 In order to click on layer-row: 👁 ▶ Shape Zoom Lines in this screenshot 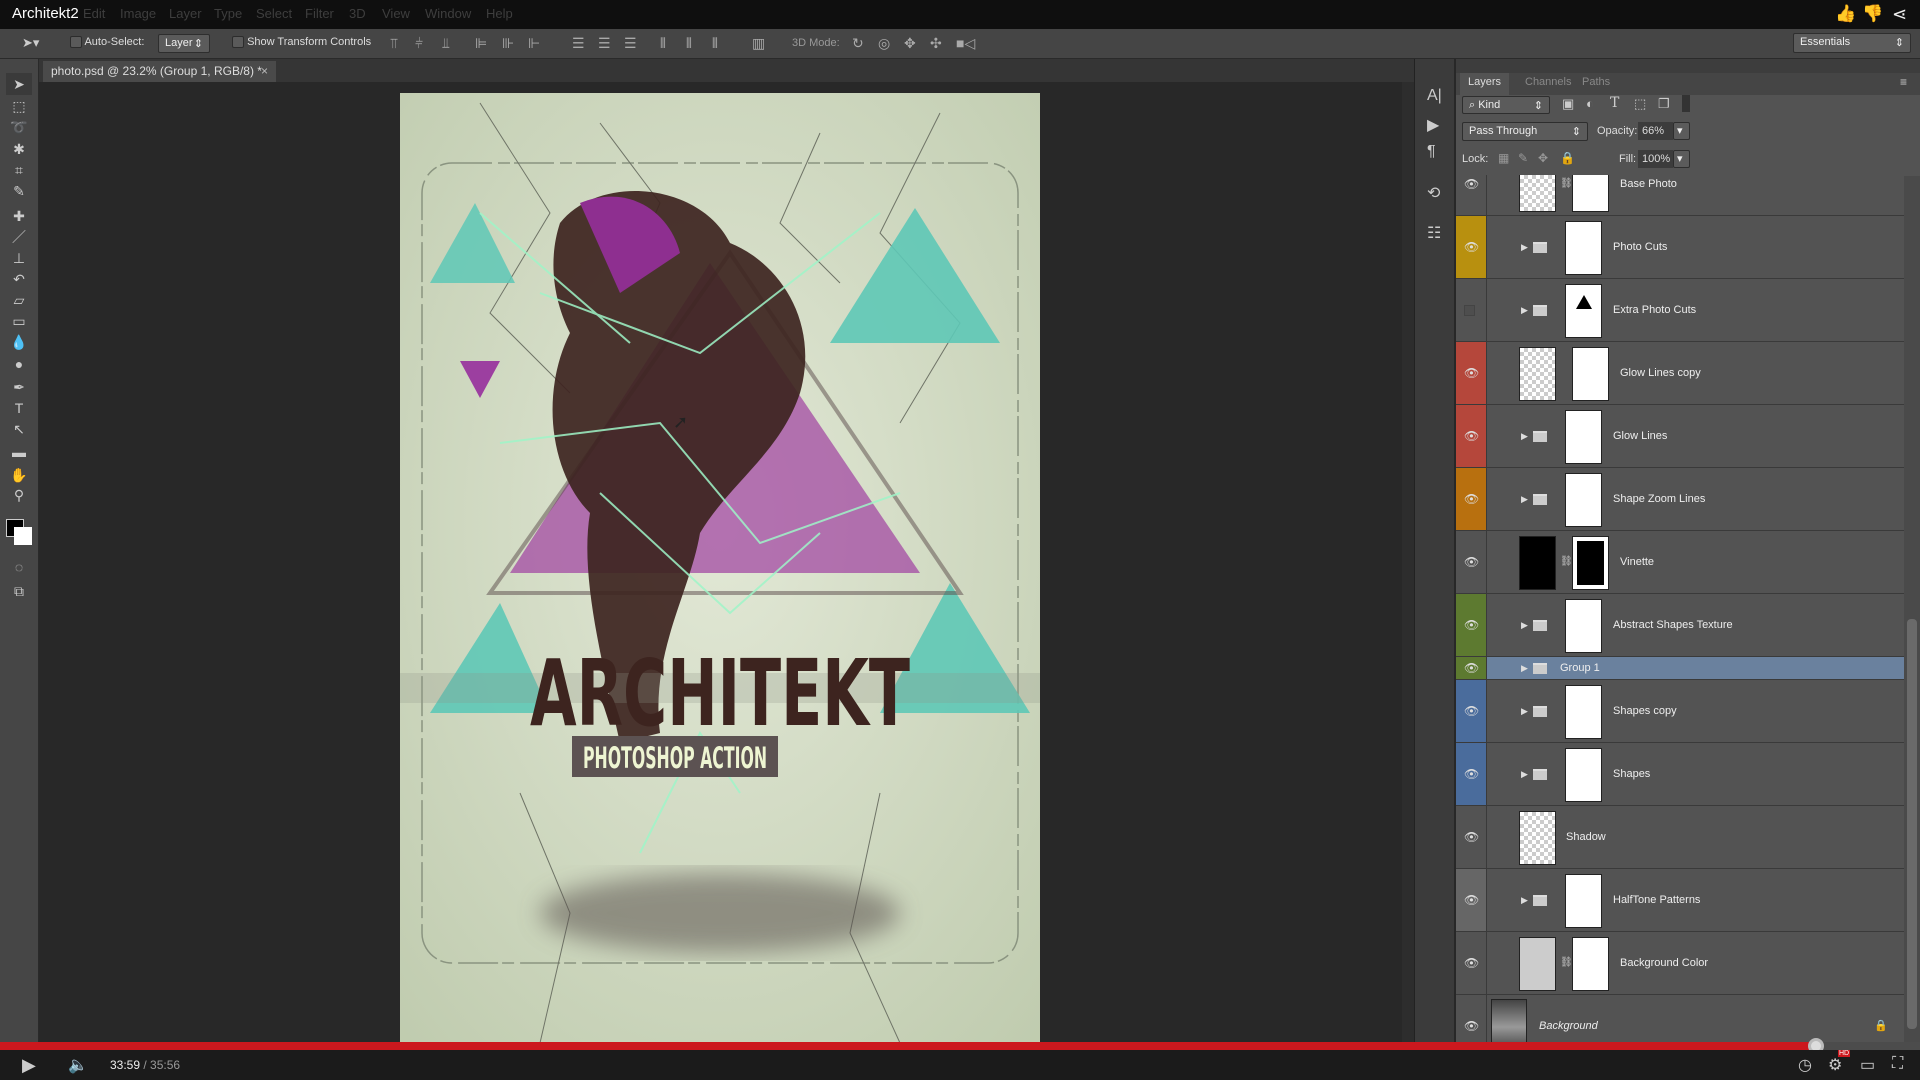, I will do `click(1680, 499)`.